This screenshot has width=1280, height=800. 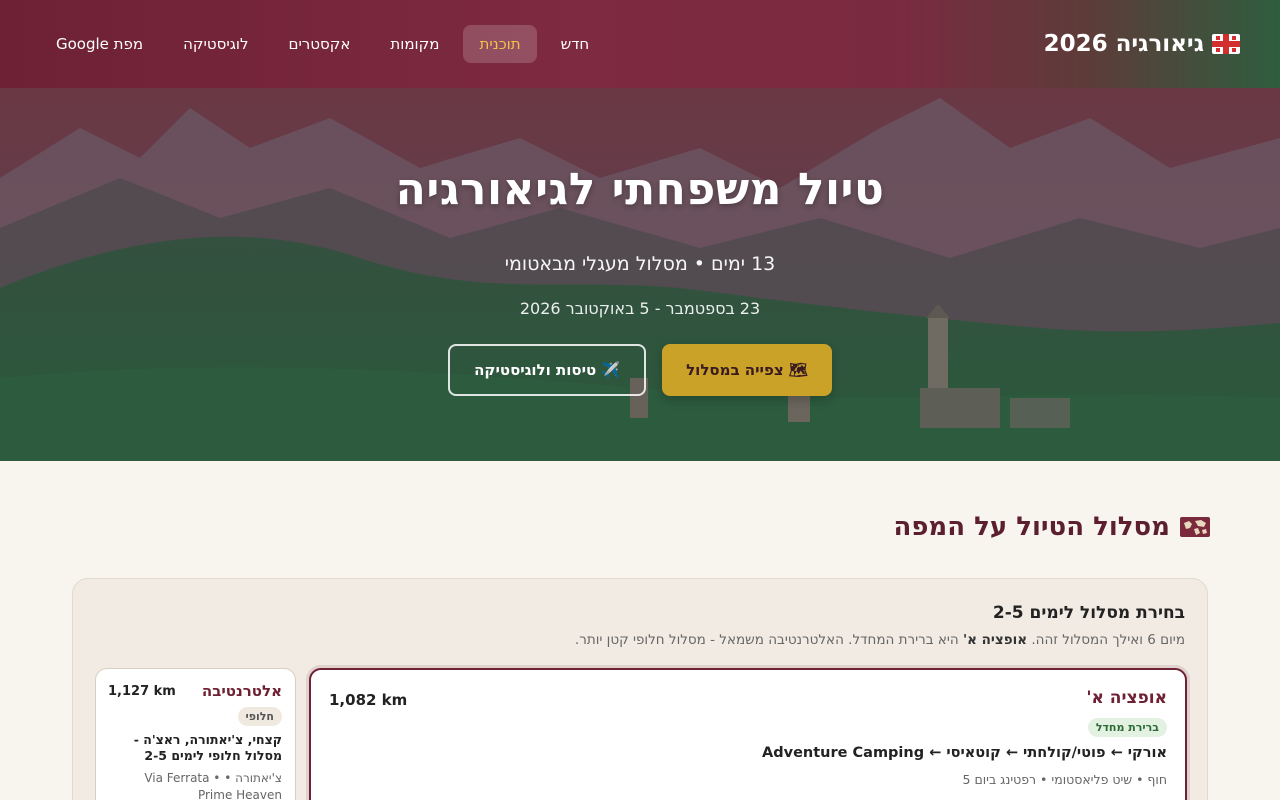 What do you see at coordinates (640, 189) in the screenshot?
I see `hero-title: טיול משפחתי לגיאורגיה` at bounding box center [640, 189].